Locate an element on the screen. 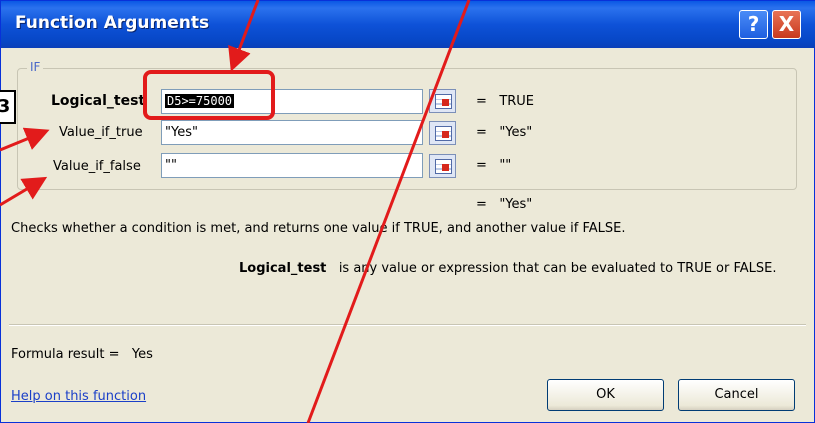 This screenshot has height=423, width=815. cancel-button: Cancel is located at coordinates (736, 395).